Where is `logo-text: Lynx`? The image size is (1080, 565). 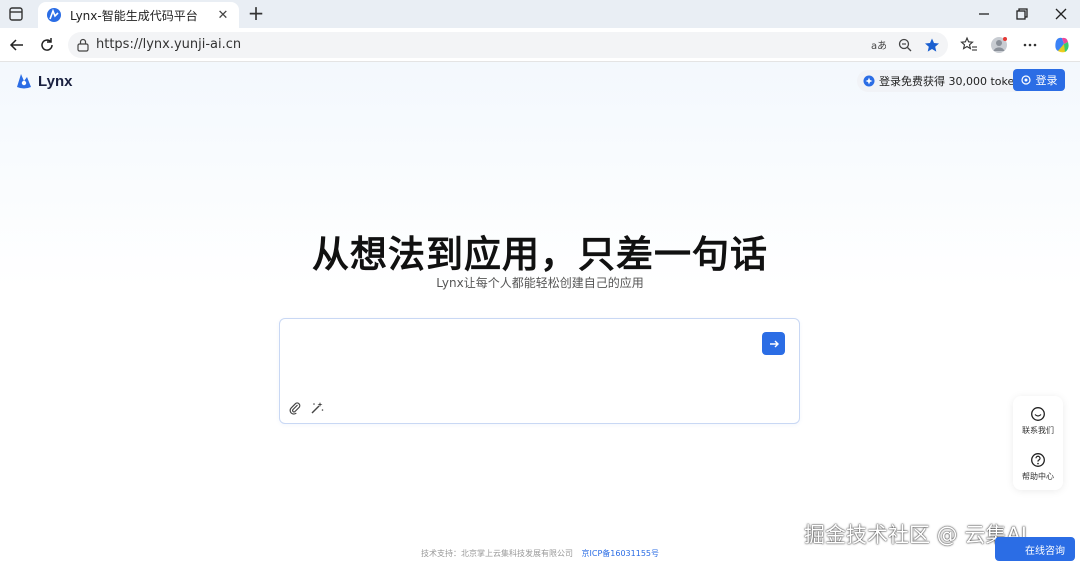
logo-text: Lynx is located at coordinates (55, 81).